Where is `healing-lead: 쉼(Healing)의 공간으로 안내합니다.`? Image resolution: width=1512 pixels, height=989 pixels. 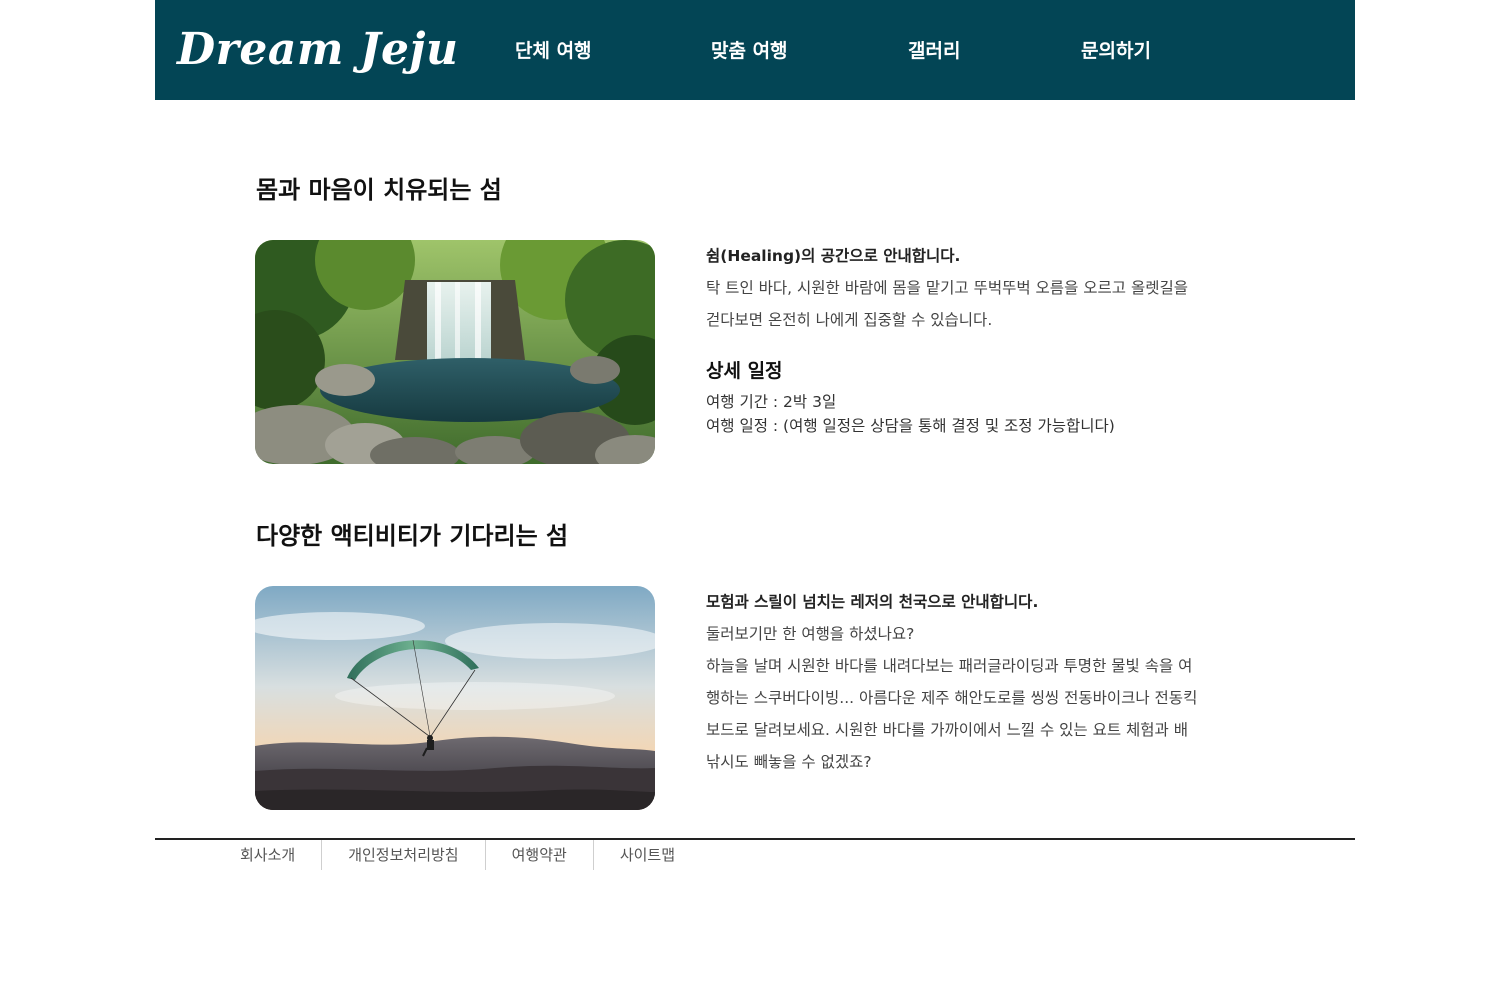
healing-lead: 쉼(Healing)의 공간으로 안내합니다. is located at coordinates (833, 256).